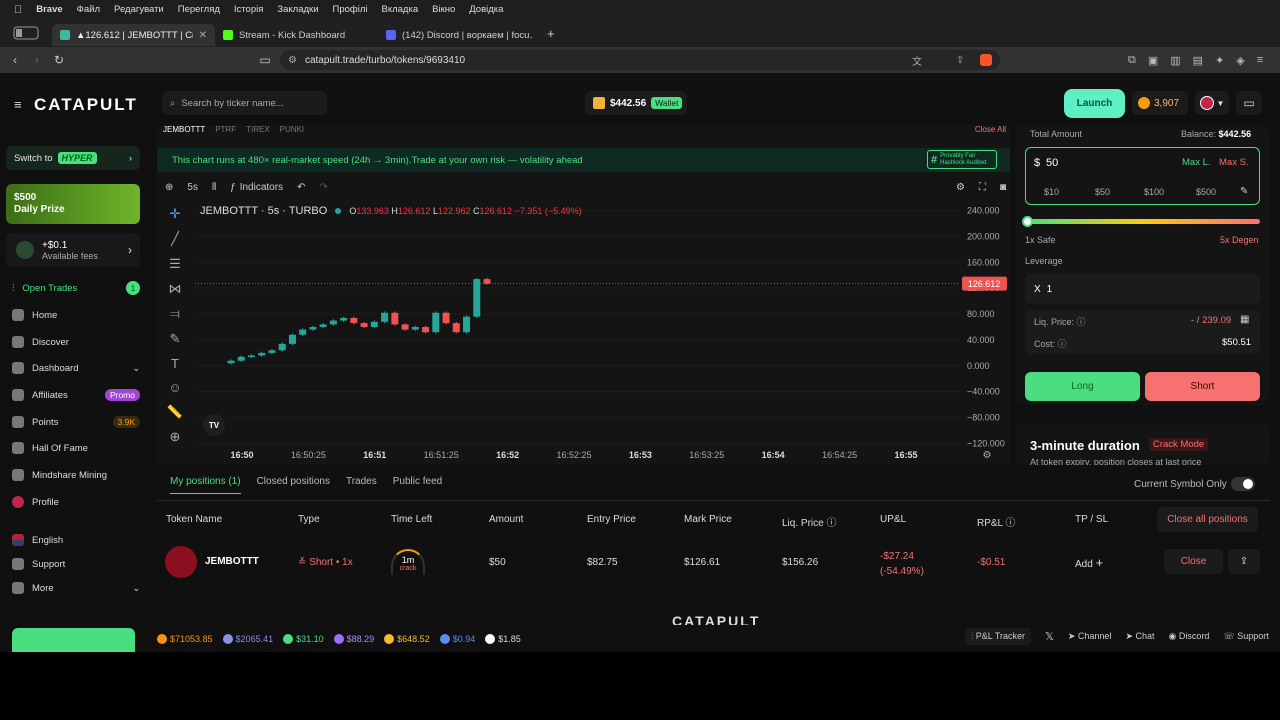  I want to click on pattern-icon: ⋈, so click(175, 289).